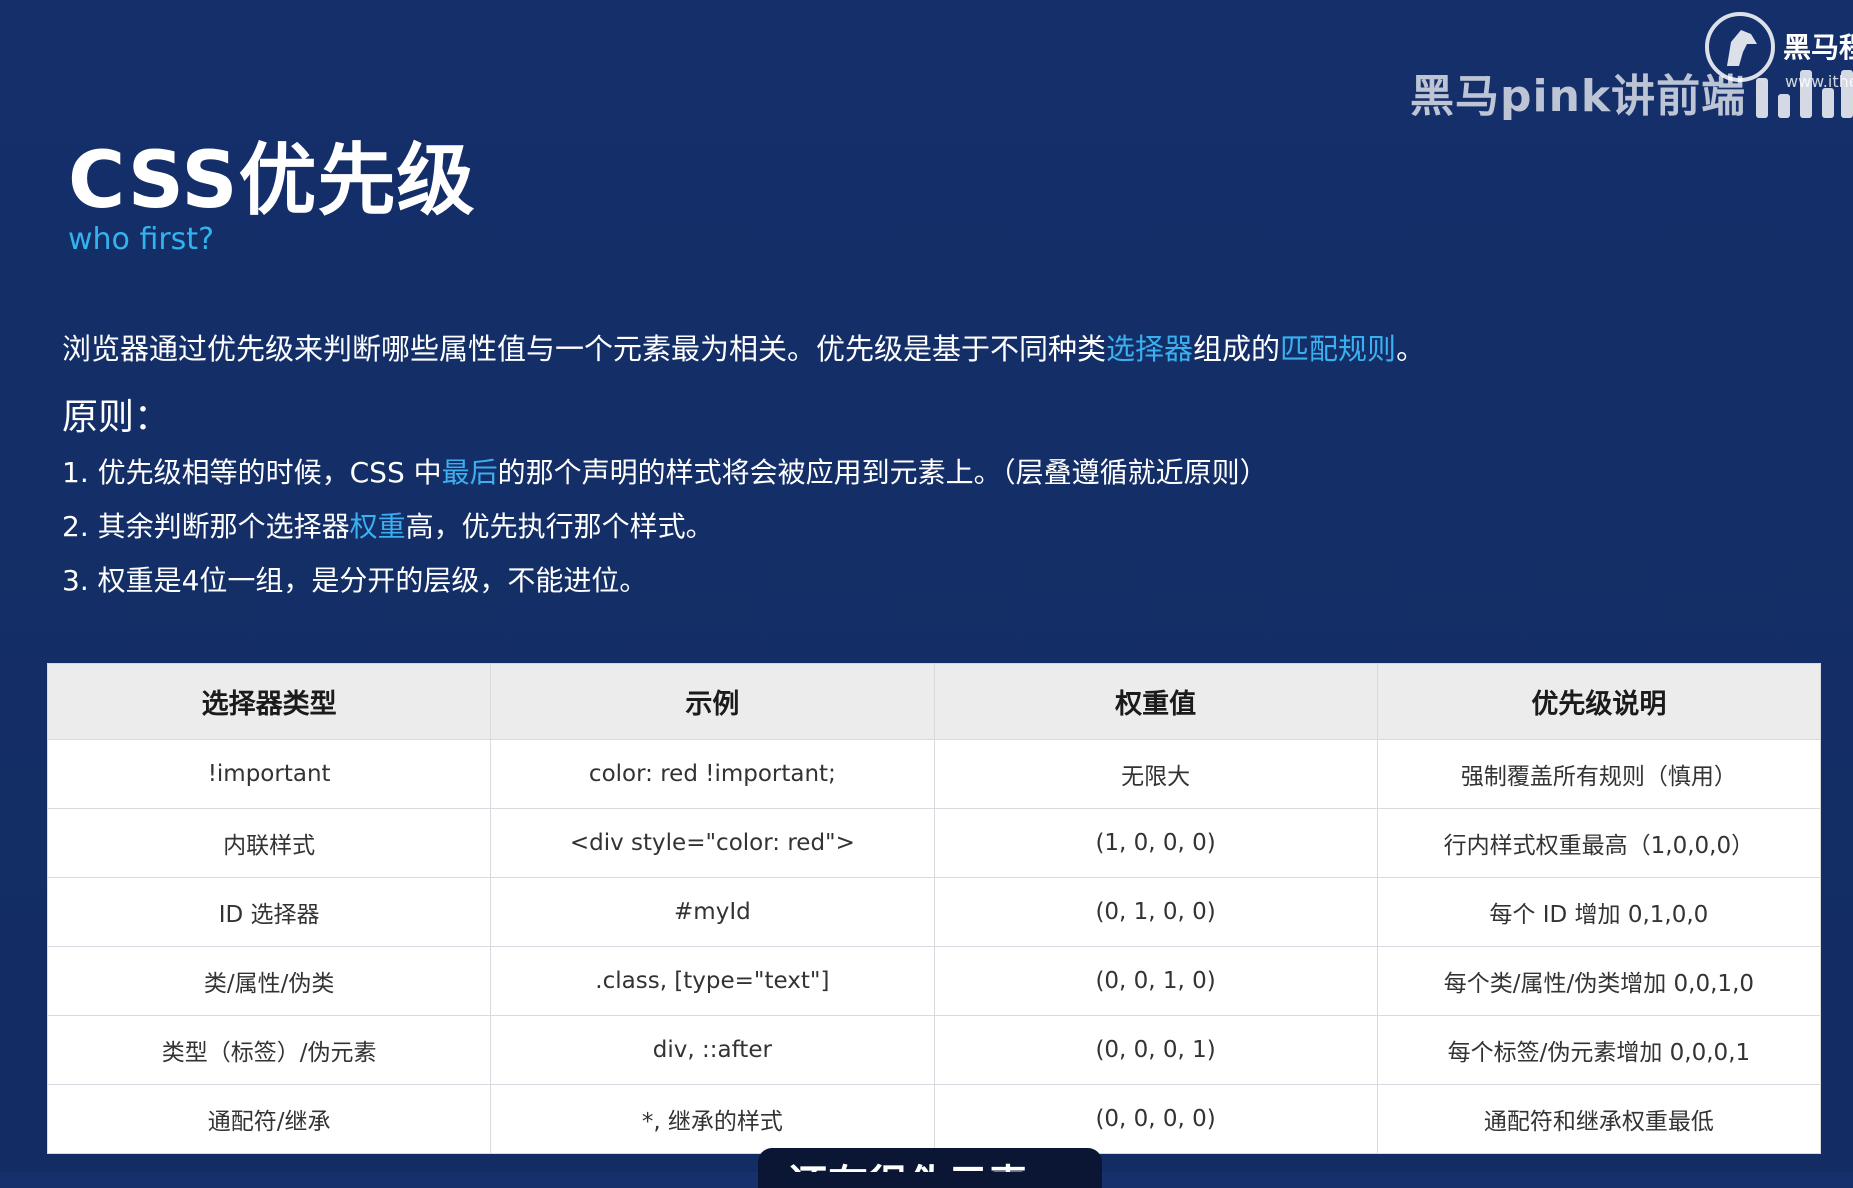  I want to click on table-cell: #myId, so click(712, 912).